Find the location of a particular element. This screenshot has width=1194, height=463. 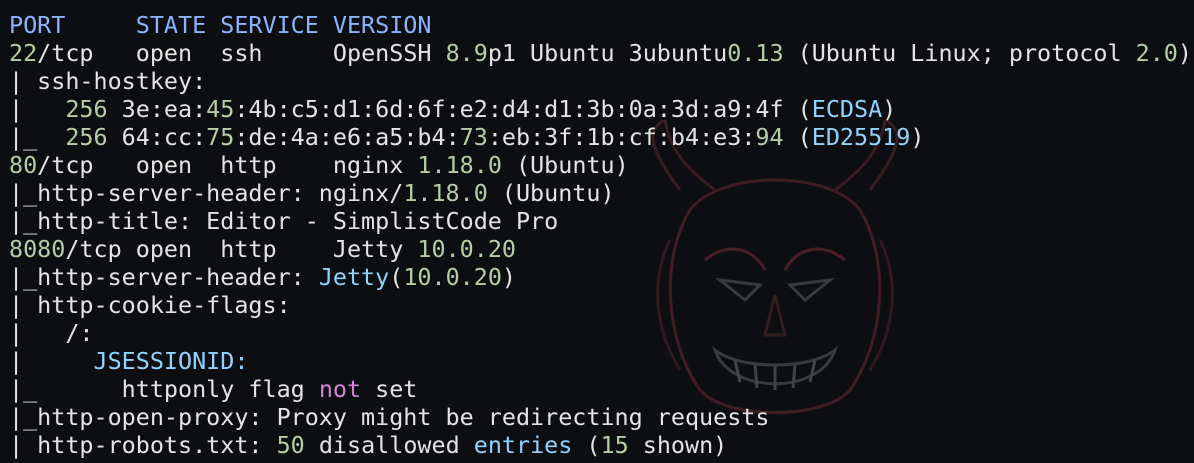

terminal-text: :de:4a:e6:a5:b4: is located at coordinates (347, 137).